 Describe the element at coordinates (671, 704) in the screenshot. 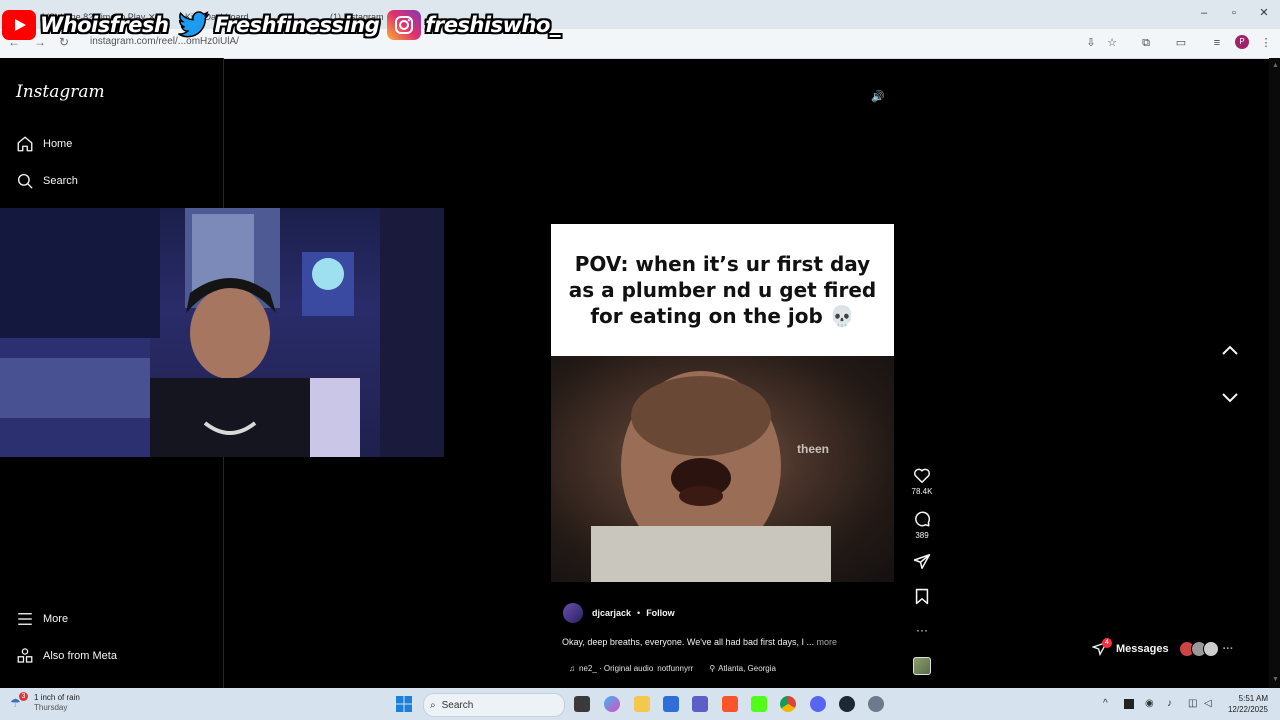

I see `store-icon` at that location.